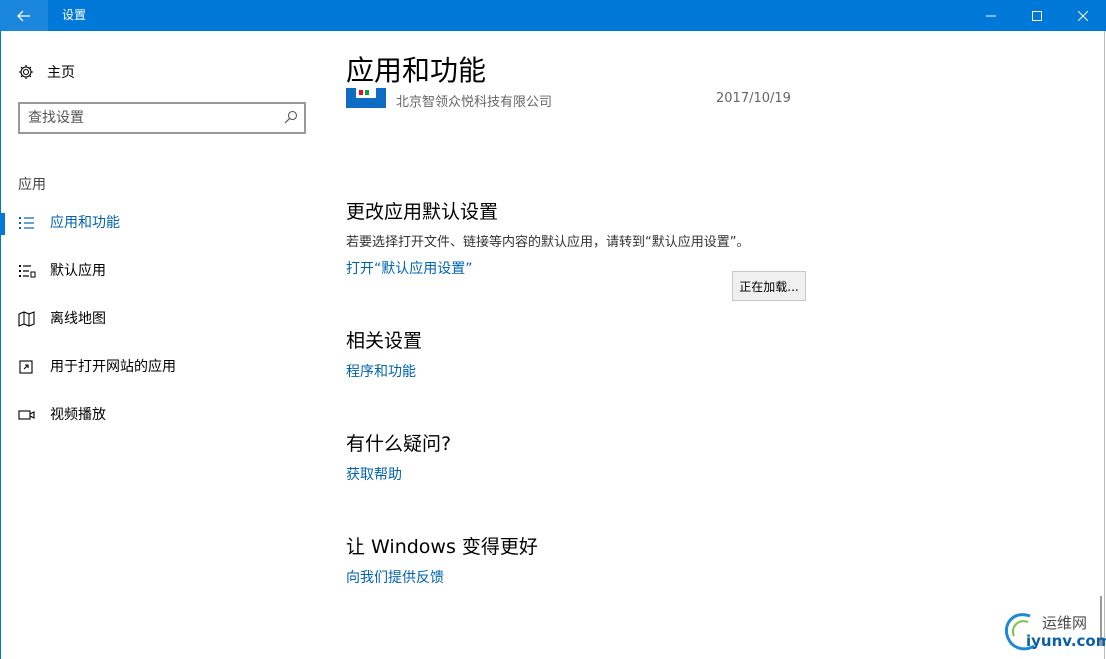 The width and height of the screenshot is (1106, 659). I want to click on watermark-text-en: iyunv.com, so click(1066, 641).